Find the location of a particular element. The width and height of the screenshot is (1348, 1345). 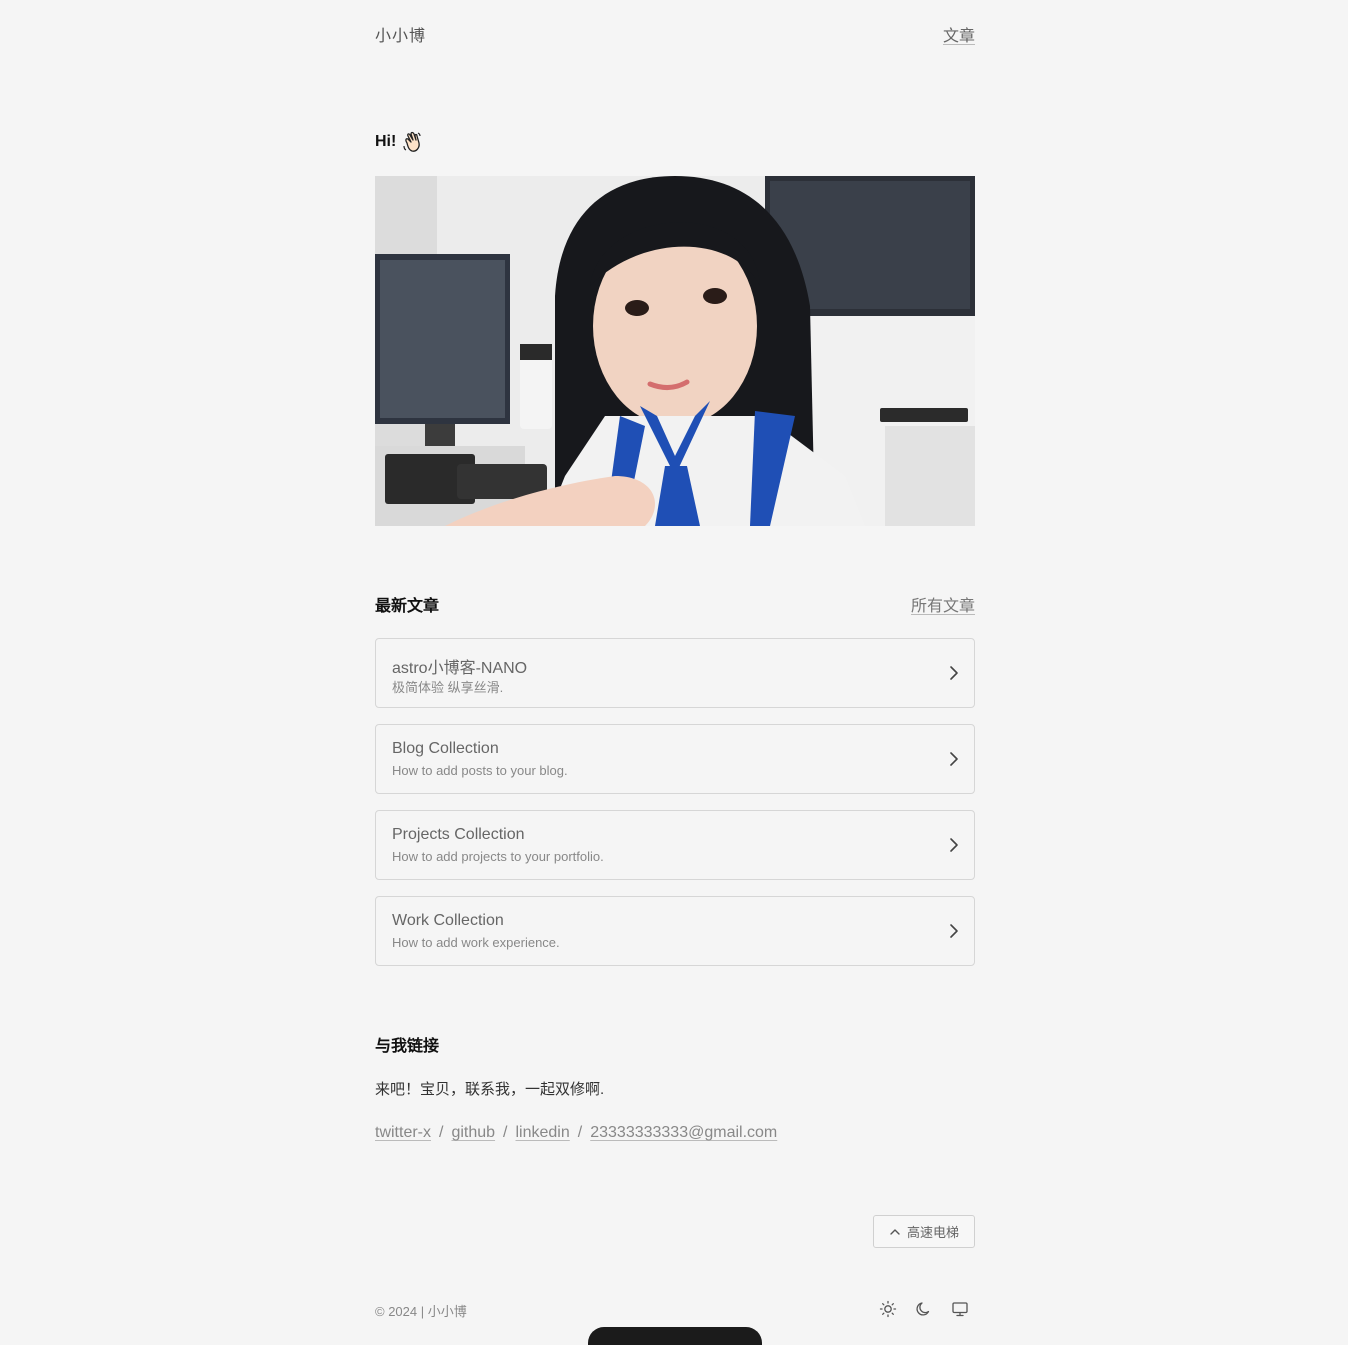

bottom-dock is located at coordinates (675, 1336).